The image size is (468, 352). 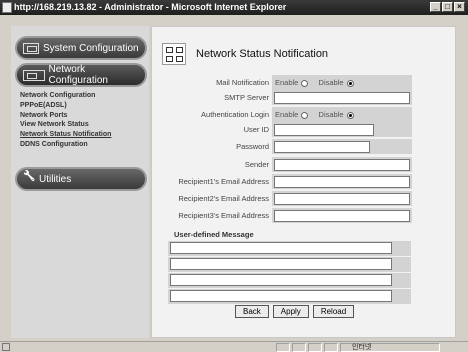 I want to click on user-id-input, so click(x=324, y=130).